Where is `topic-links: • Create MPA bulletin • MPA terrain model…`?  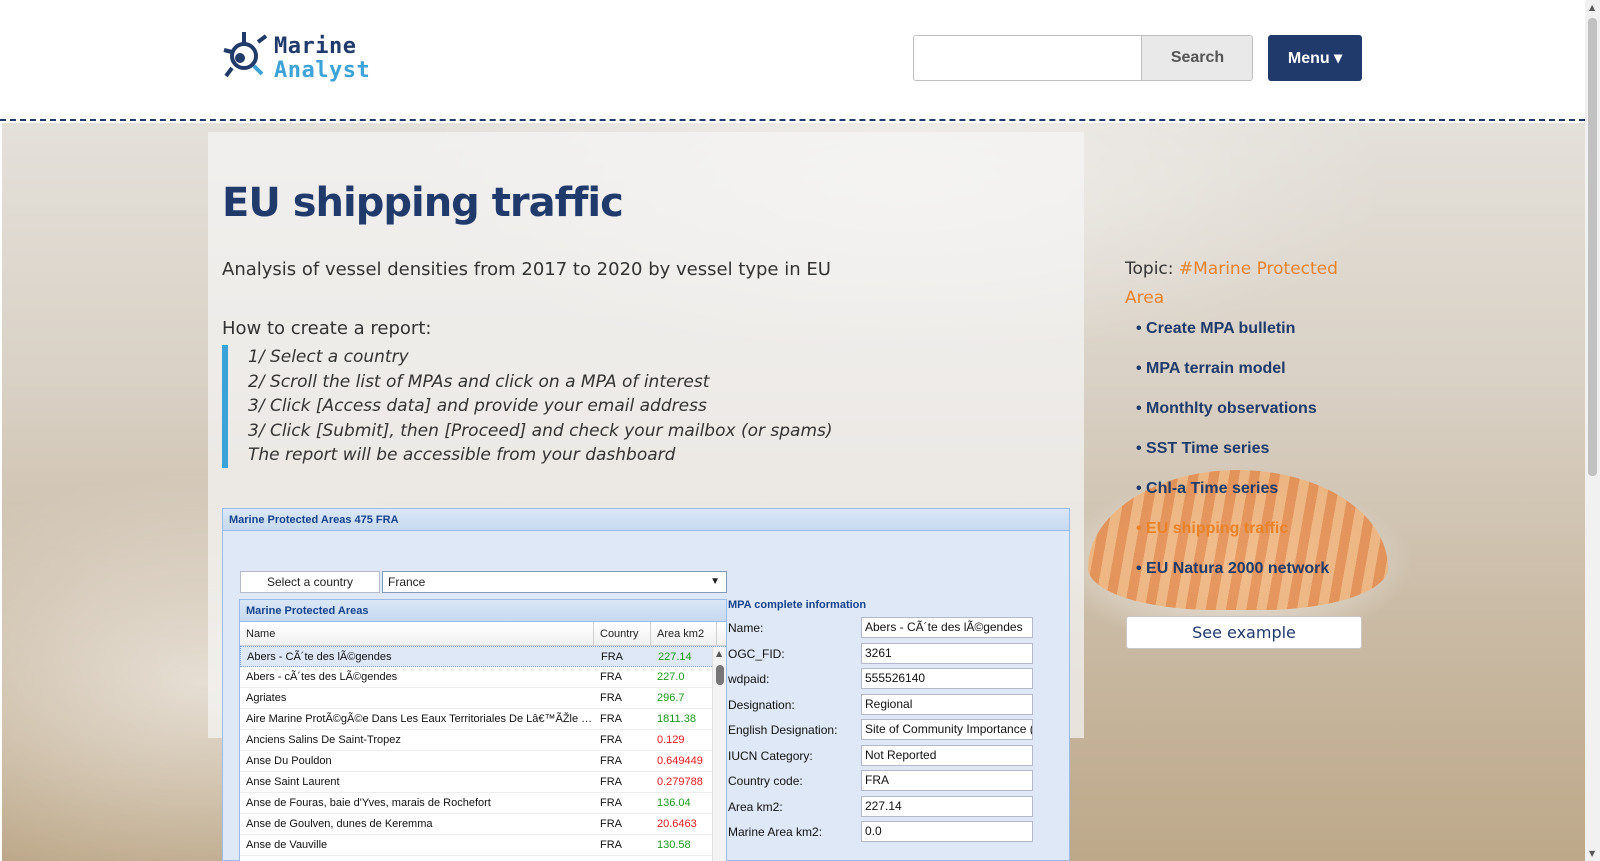
topic-links: • Create MPA bulletin • MPA terrain model… is located at coordinates (1232, 458).